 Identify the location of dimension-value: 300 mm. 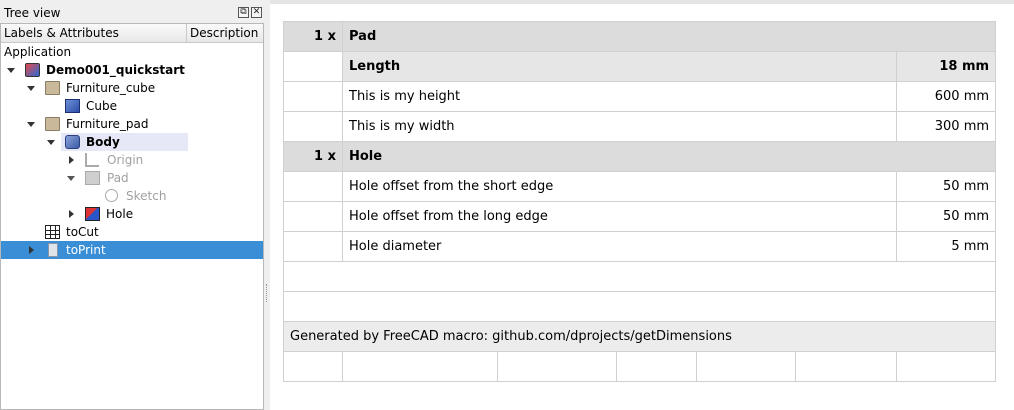
(946, 126).